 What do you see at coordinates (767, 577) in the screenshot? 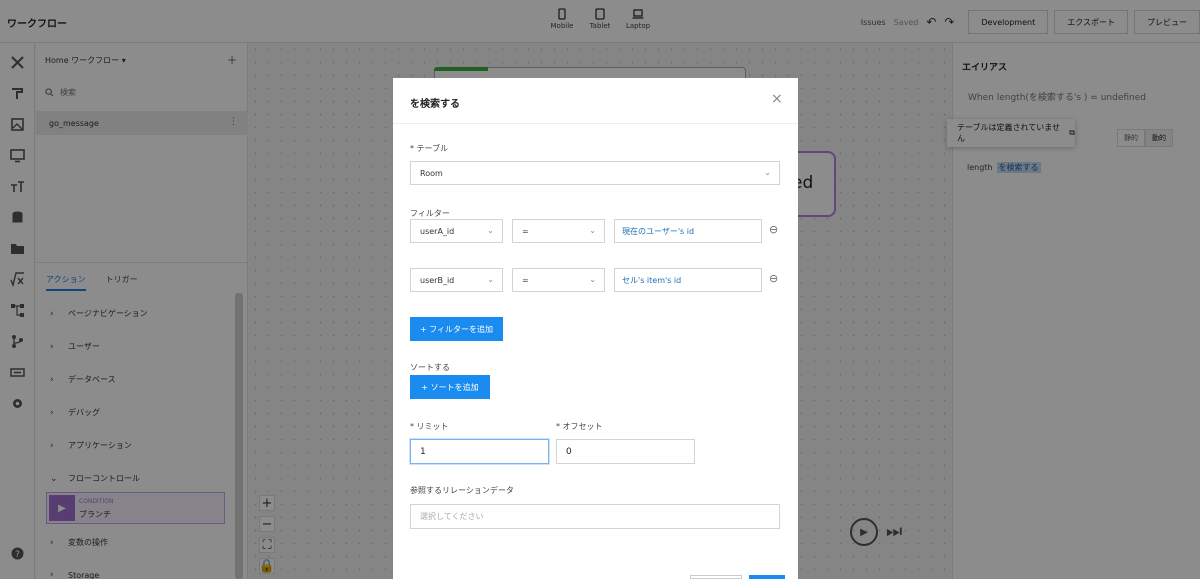
I see `save-button` at bounding box center [767, 577].